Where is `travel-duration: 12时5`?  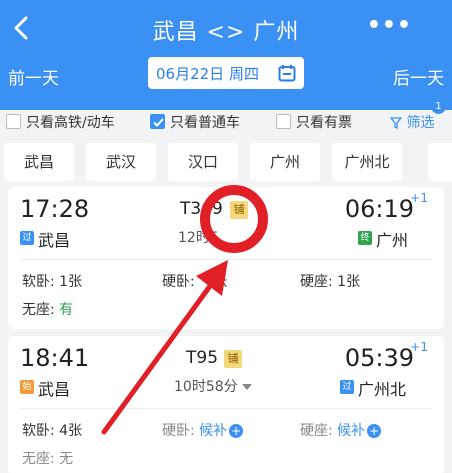 travel-duration: 12时5 is located at coordinates (198, 238).